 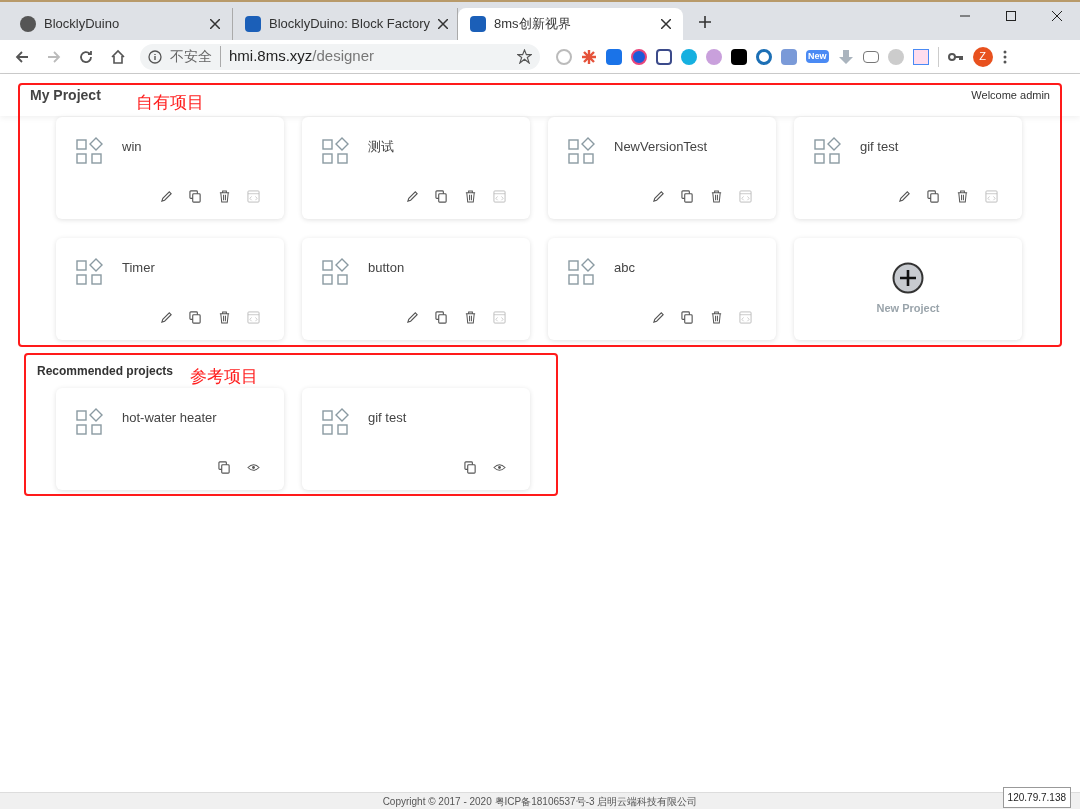 I want to click on ip-address-tooltip: 120.79.7.138, so click(x=1036, y=797).